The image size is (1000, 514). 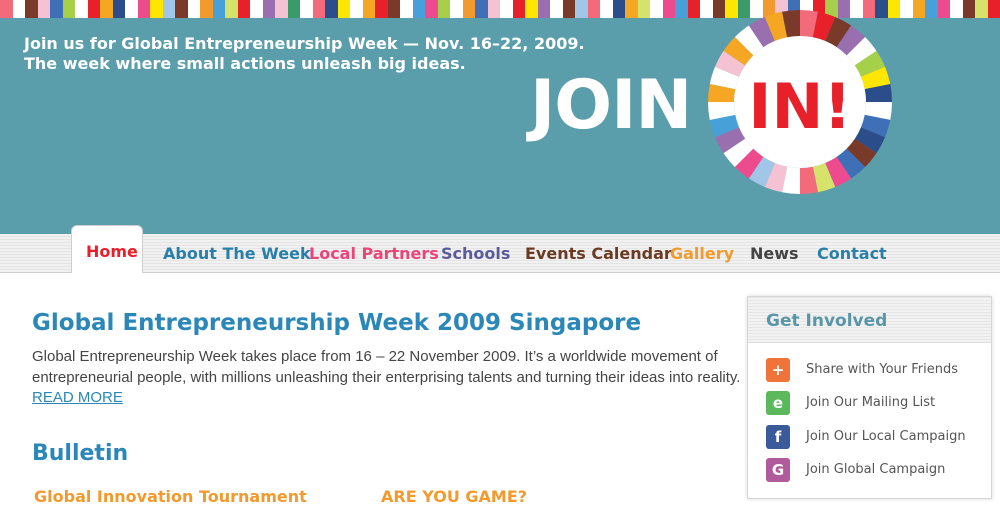 I want to click on global-campaign-icon: G, so click(x=778, y=470).